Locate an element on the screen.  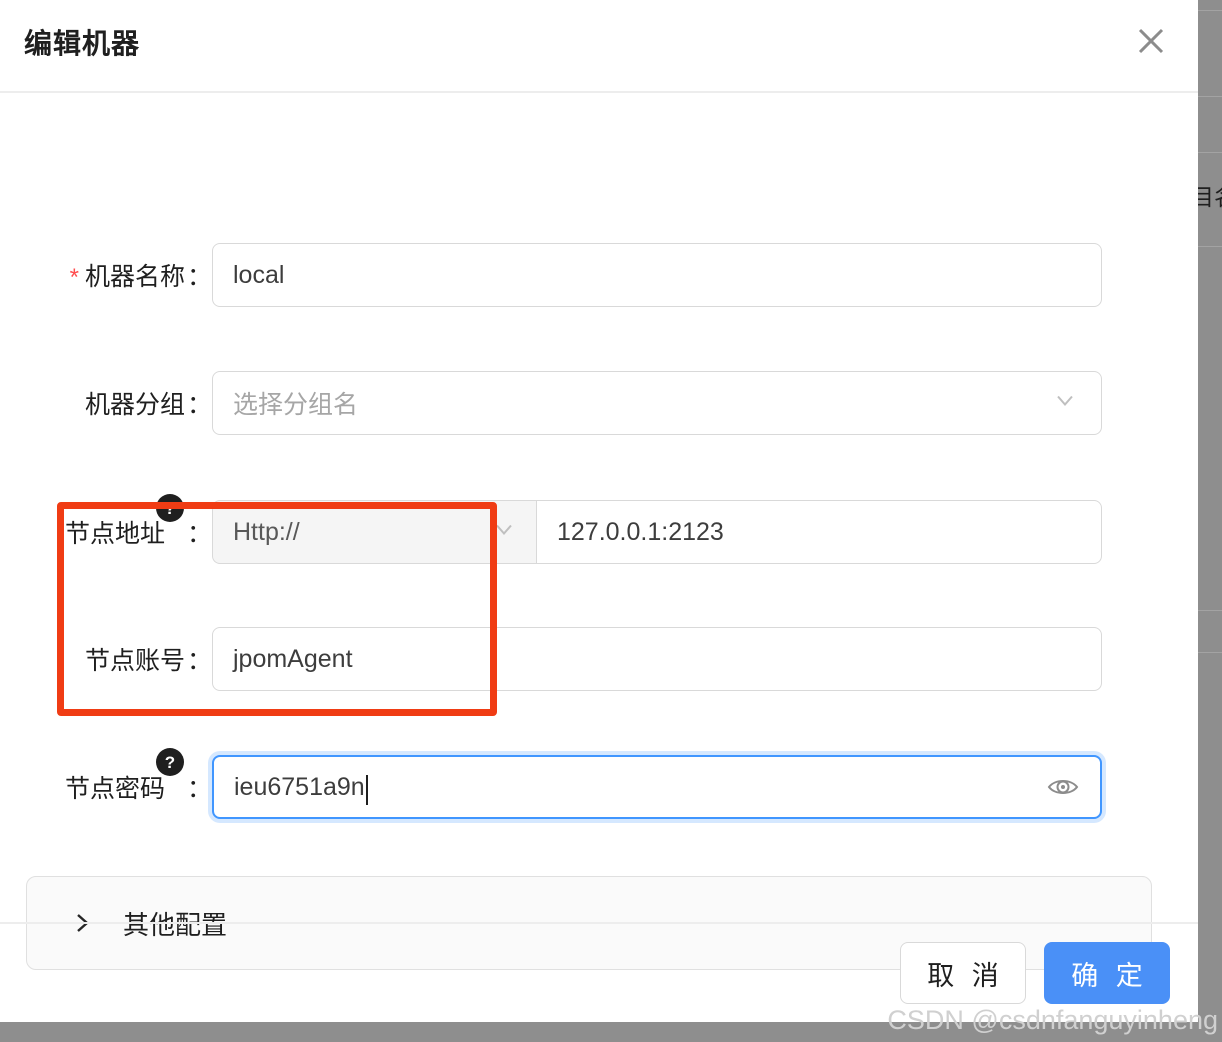
node-address-group: Http:// 127.0.0.1:2123 is located at coordinates (657, 532).